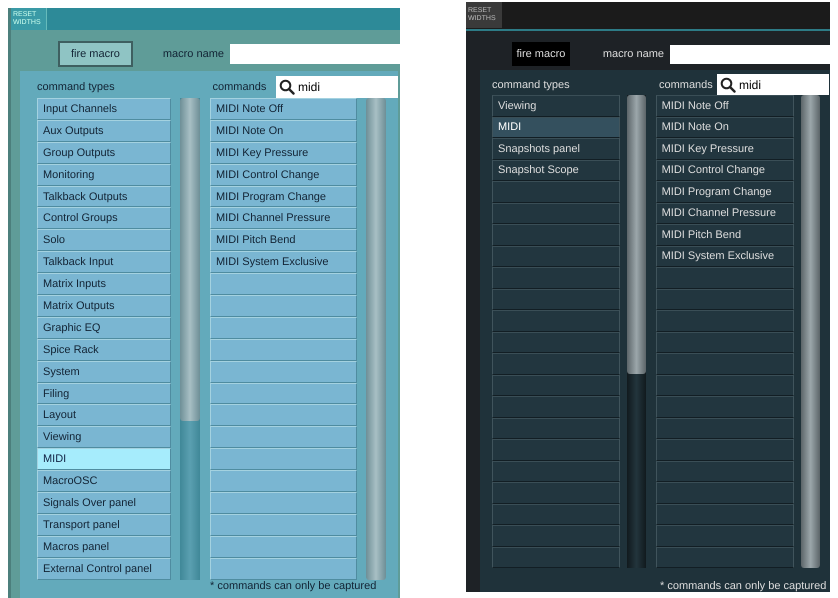 The image size is (838, 598). Describe the element at coordinates (104, 415) in the screenshot. I see `command-type-item: Layout` at that location.